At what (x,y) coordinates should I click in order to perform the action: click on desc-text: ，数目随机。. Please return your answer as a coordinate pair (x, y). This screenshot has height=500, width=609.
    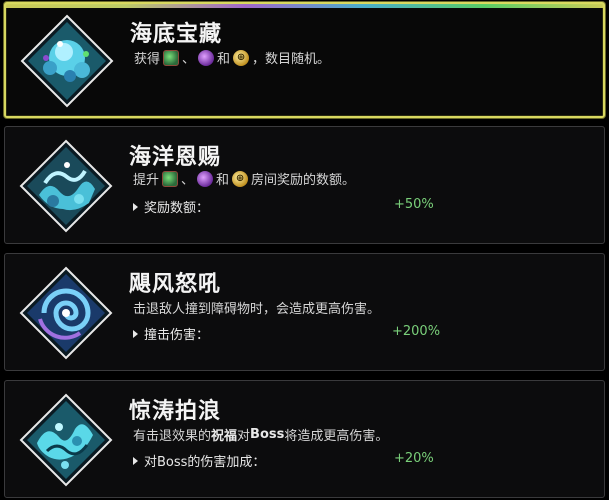
    Looking at the image, I should click on (291, 59).